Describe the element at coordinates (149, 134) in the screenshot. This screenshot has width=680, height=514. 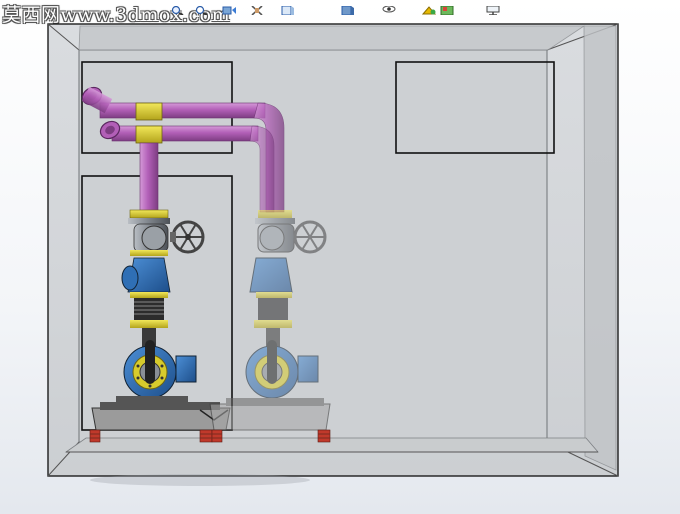
I see `tee-fitting-lower` at that location.